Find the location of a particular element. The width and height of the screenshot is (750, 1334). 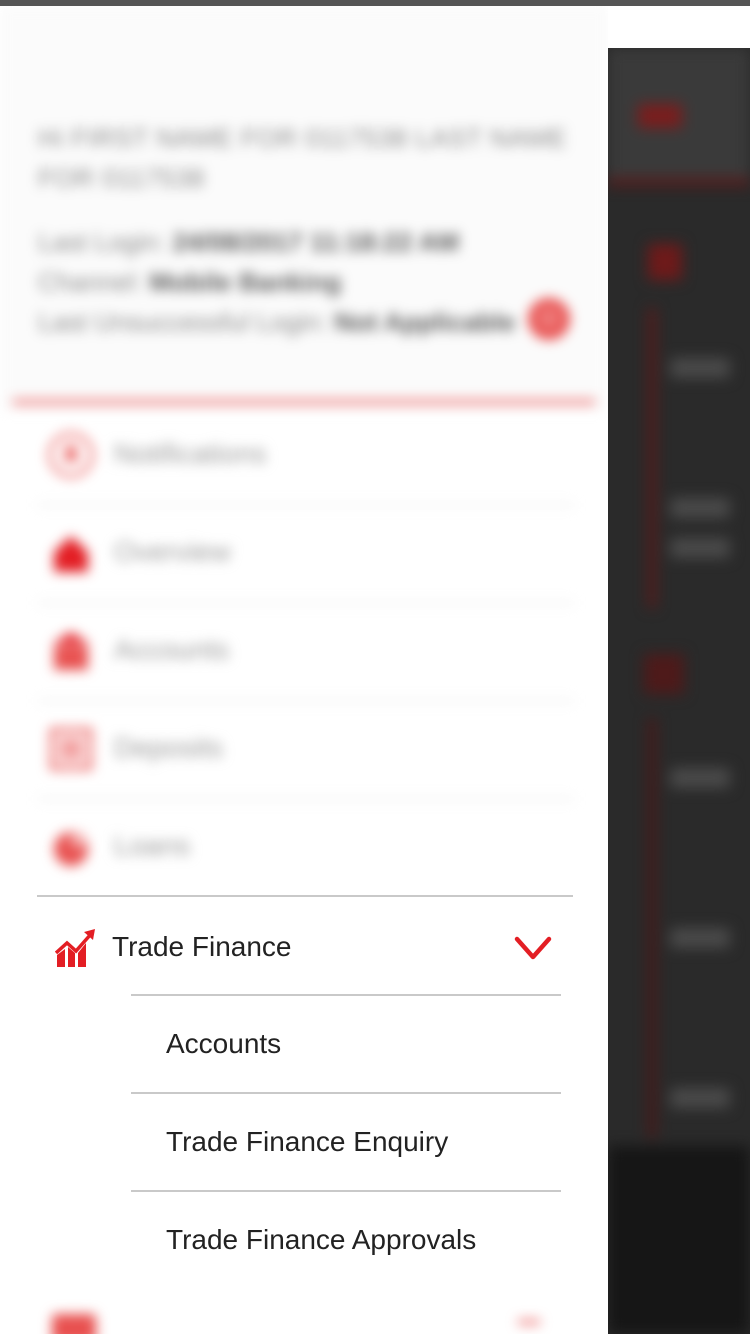

trend-chart-icon is located at coordinates (75, 948).